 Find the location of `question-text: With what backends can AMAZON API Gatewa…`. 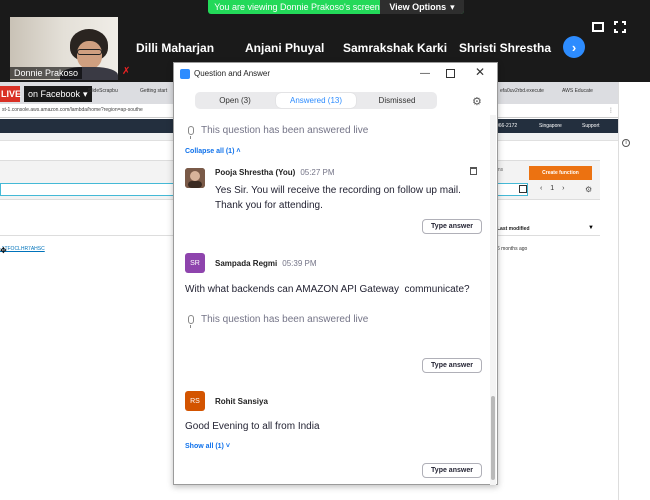

question-text: With what backends can AMAZON API Gatewa… is located at coordinates (327, 289).